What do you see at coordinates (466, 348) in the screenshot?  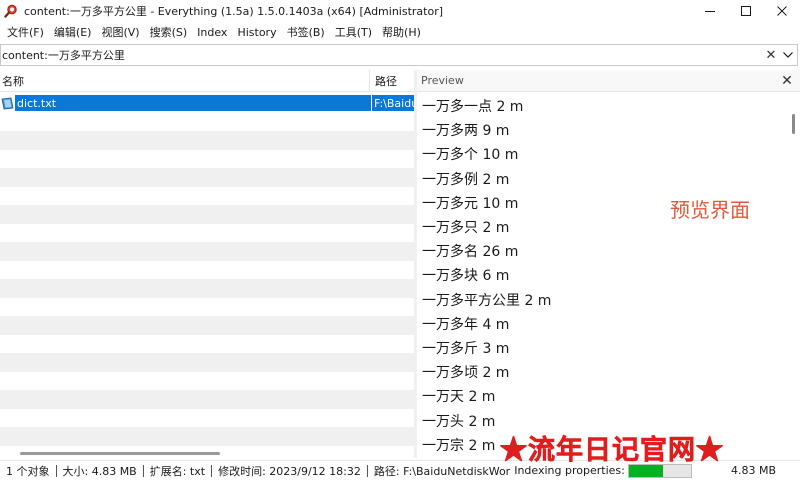 I see `preview-line: 一万多斤 3 m` at bounding box center [466, 348].